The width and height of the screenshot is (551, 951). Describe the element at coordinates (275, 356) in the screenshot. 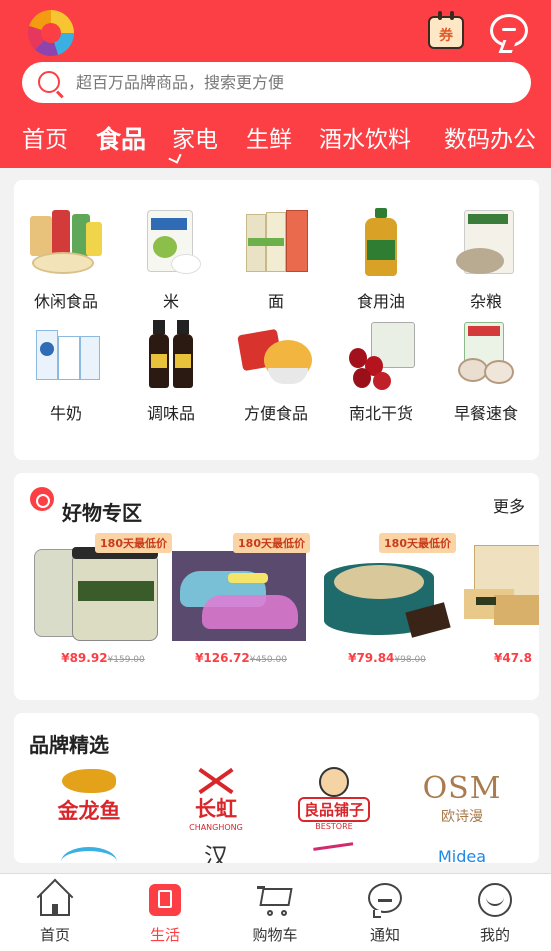

I see `instant-noodle-icon` at that location.